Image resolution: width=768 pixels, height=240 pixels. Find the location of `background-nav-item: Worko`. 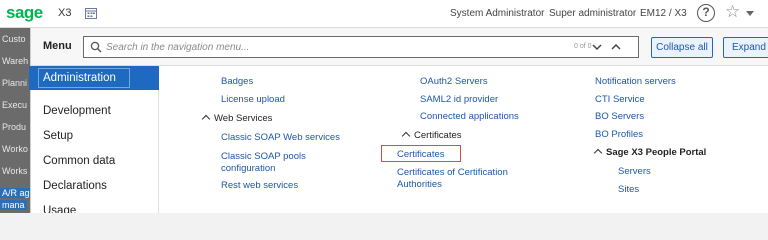

background-nav-item: Worko is located at coordinates (15, 149).